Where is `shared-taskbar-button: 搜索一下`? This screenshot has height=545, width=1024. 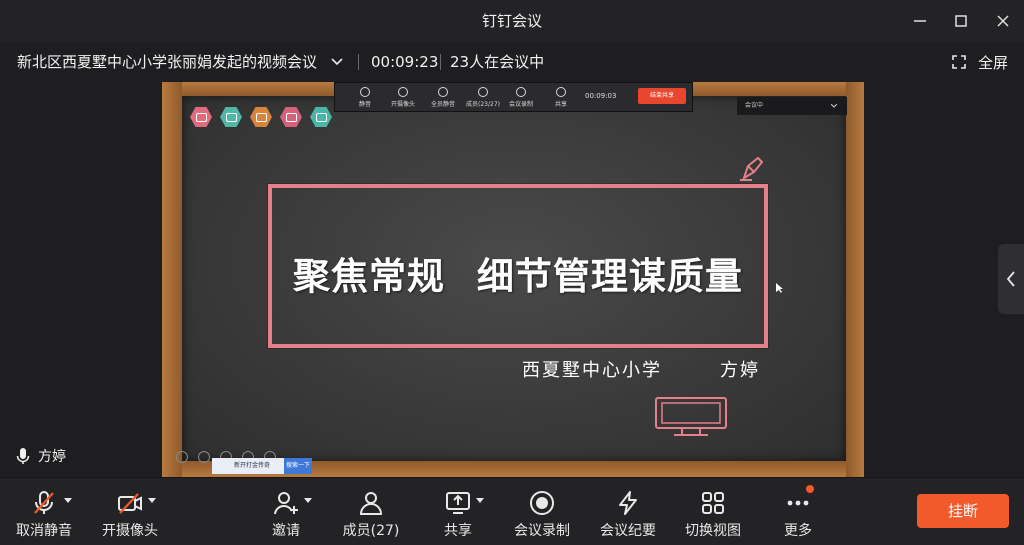
shared-taskbar-button: 搜索一下 is located at coordinates (298, 466).